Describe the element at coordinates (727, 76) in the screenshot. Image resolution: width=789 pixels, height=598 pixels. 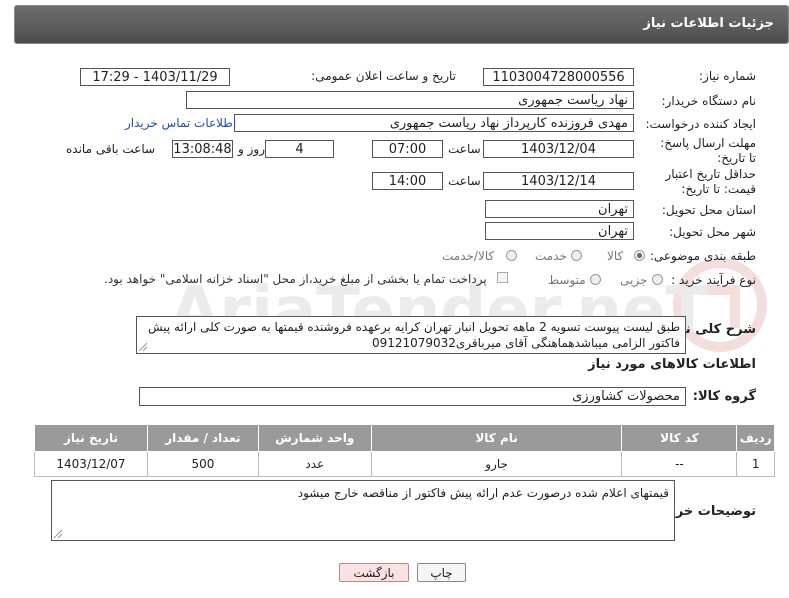
I see `need-number-label: شماره نیاز:` at that location.